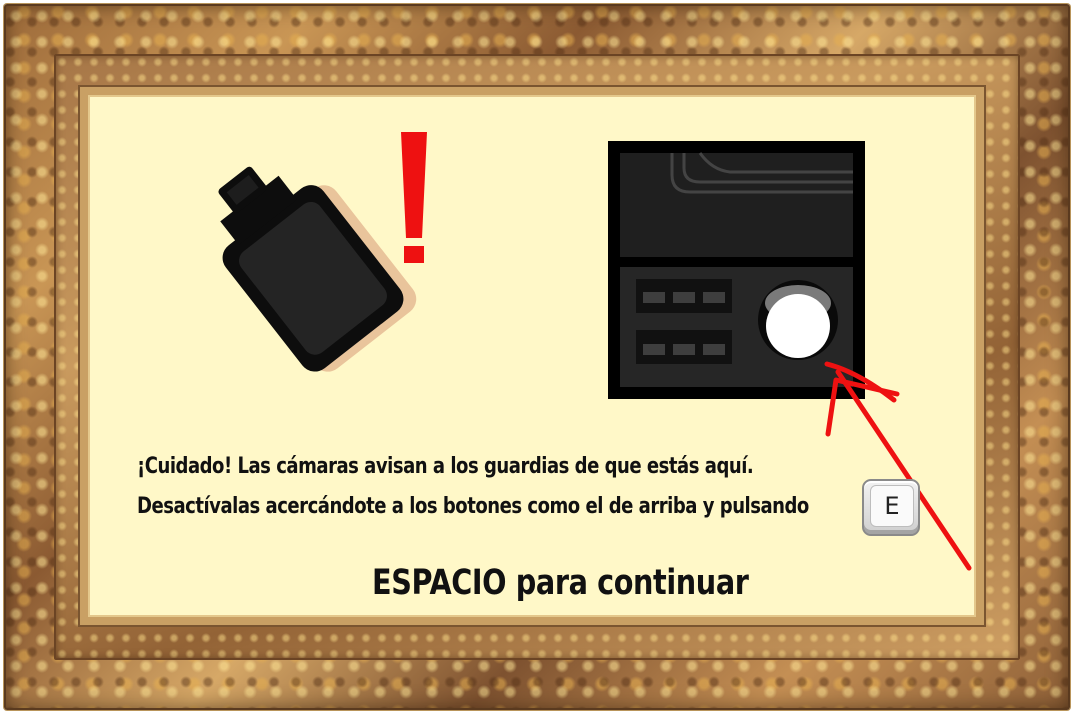 The height and width of the screenshot is (720, 1080). I want to click on key-label: E, so click(892, 506).